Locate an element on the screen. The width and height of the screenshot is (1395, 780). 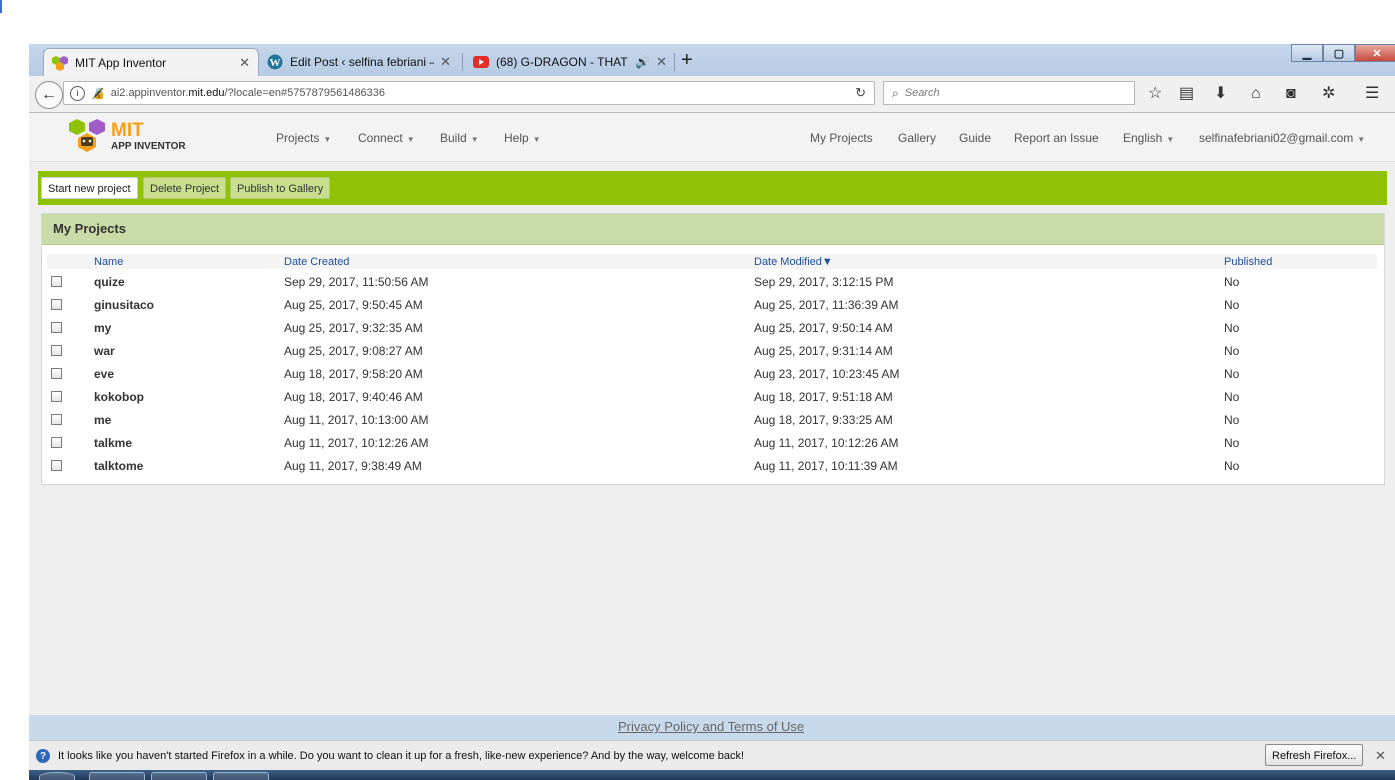
privacy-policy-link: Privacy Policy and Terms of Use is located at coordinates (711, 726).